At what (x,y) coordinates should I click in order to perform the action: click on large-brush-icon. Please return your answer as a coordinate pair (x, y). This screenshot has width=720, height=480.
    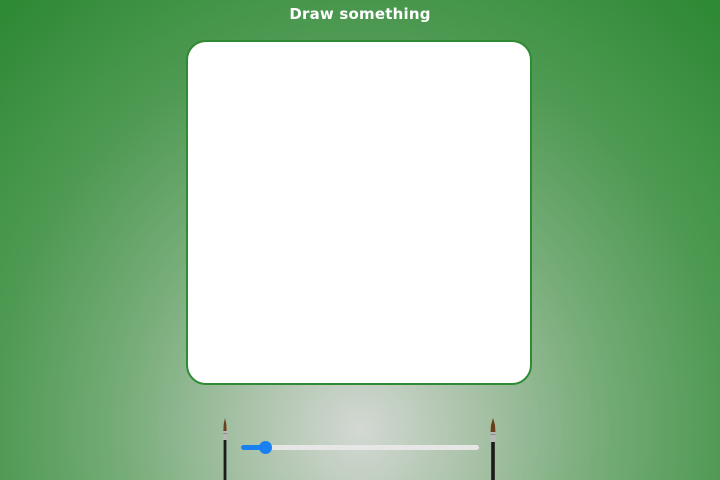
    Looking at the image, I should click on (493, 449).